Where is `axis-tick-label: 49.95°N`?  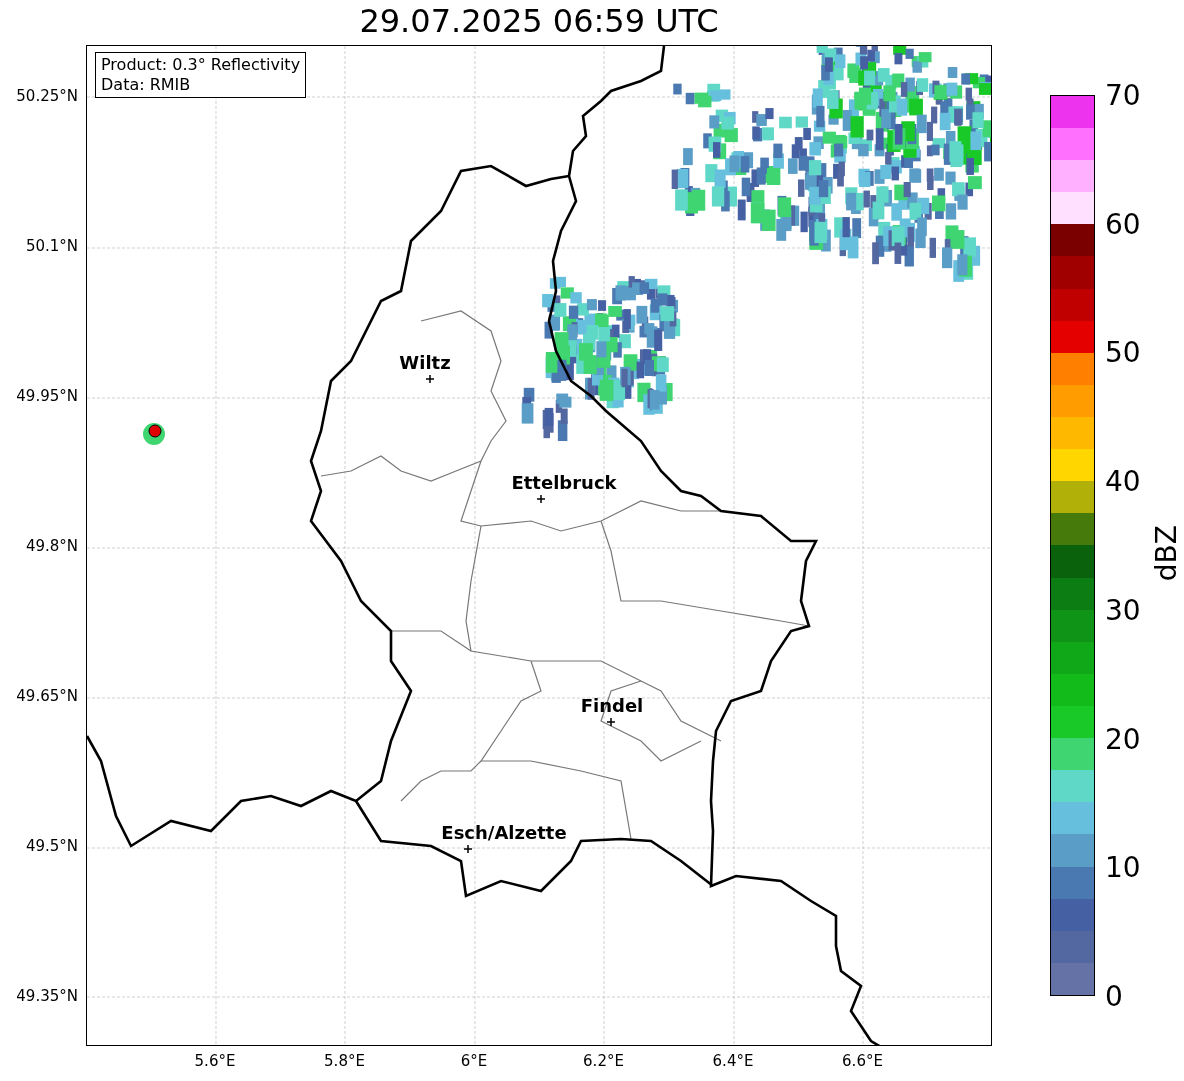
axis-tick-label: 49.95°N is located at coordinates (47, 396).